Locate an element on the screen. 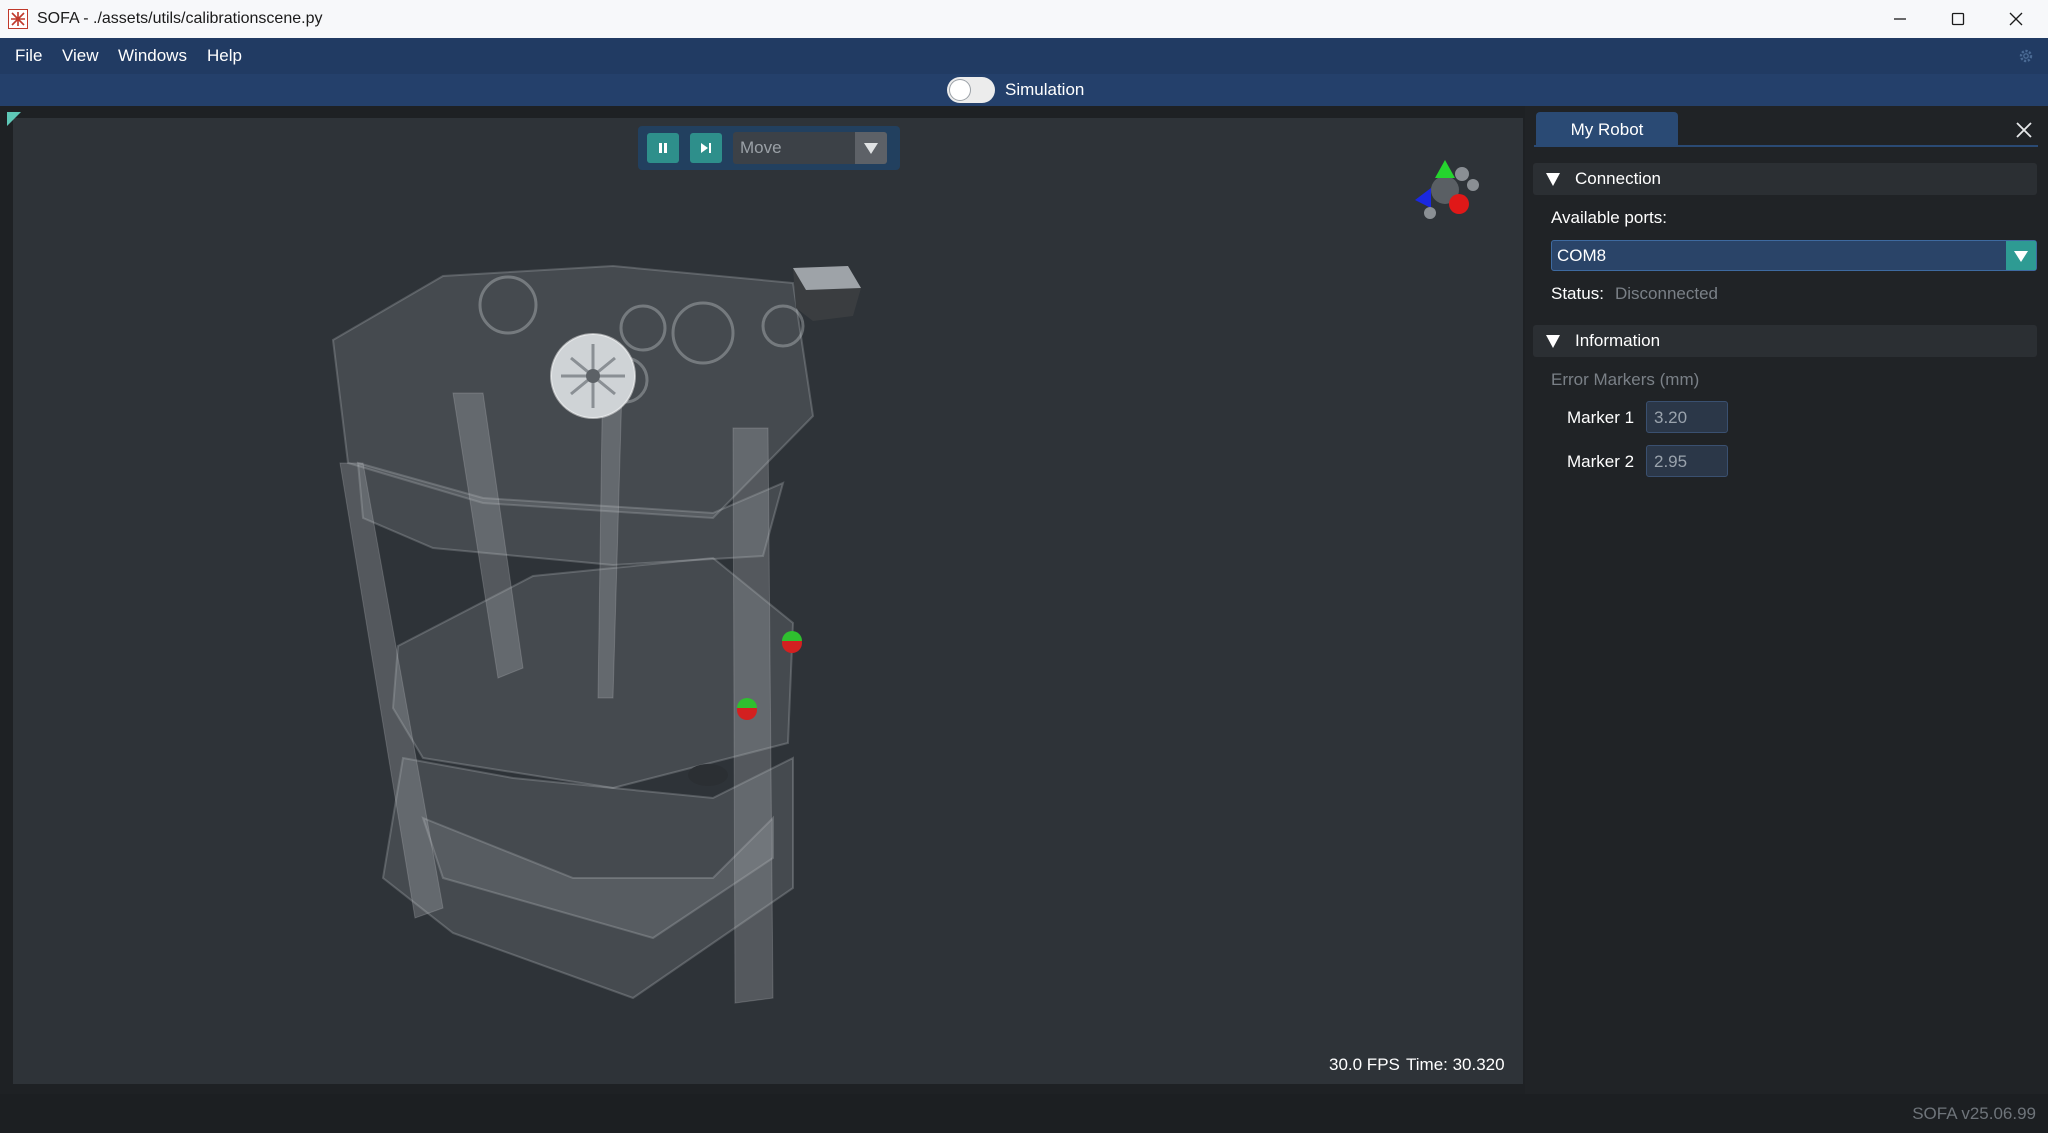 The image size is (2048, 1133). marker-2-sphere is located at coordinates (747, 709).